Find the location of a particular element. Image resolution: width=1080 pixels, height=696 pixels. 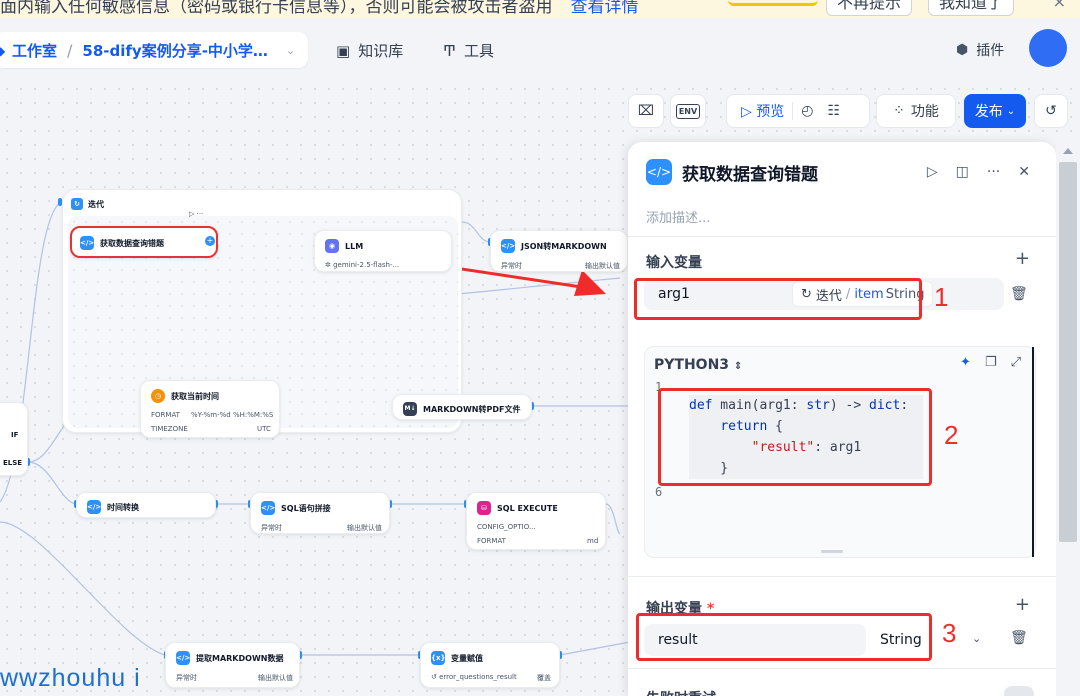

copy-icon: ❐ is located at coordinates (991, 362).